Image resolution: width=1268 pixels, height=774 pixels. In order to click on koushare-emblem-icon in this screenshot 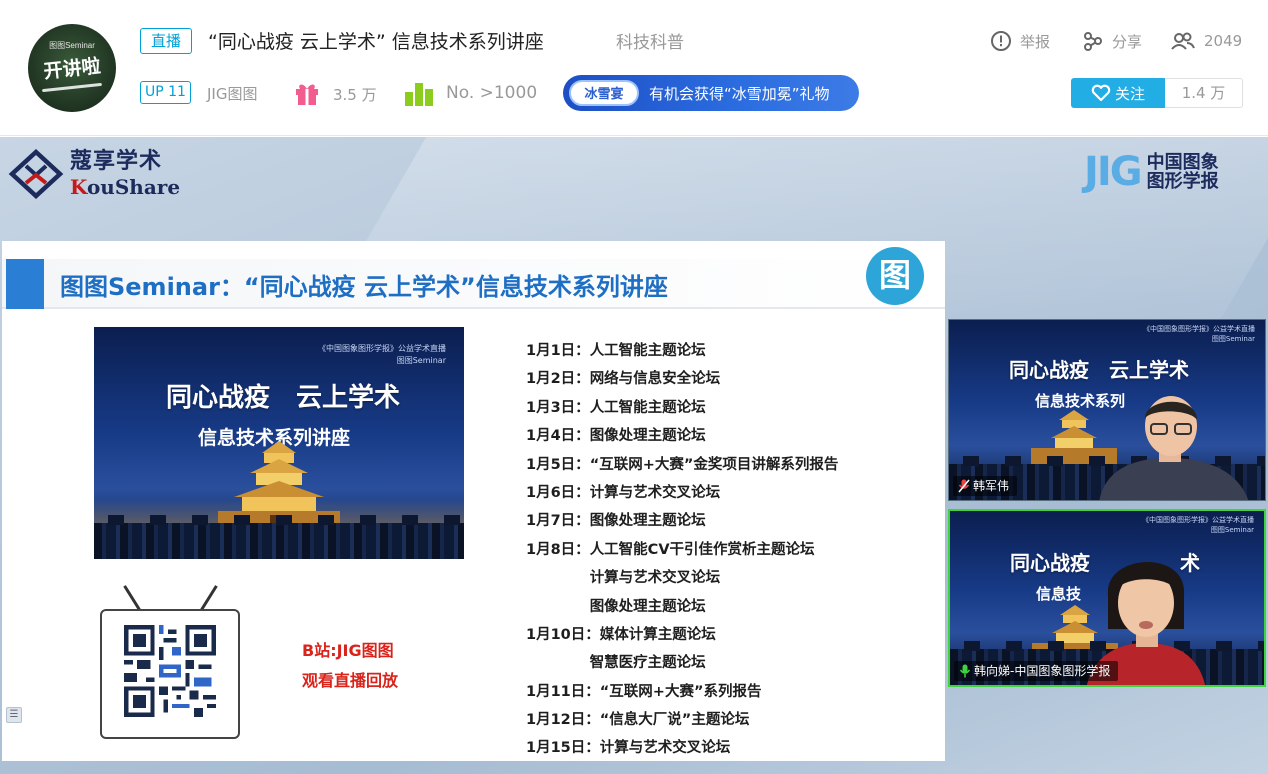, I will do `click(36, 174)`.